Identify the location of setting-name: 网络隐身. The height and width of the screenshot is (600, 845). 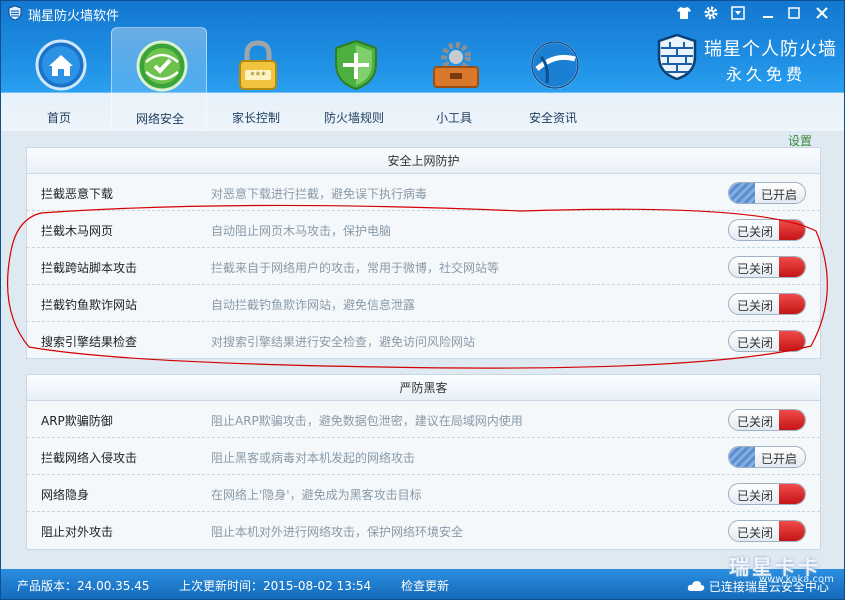
(65, 495).